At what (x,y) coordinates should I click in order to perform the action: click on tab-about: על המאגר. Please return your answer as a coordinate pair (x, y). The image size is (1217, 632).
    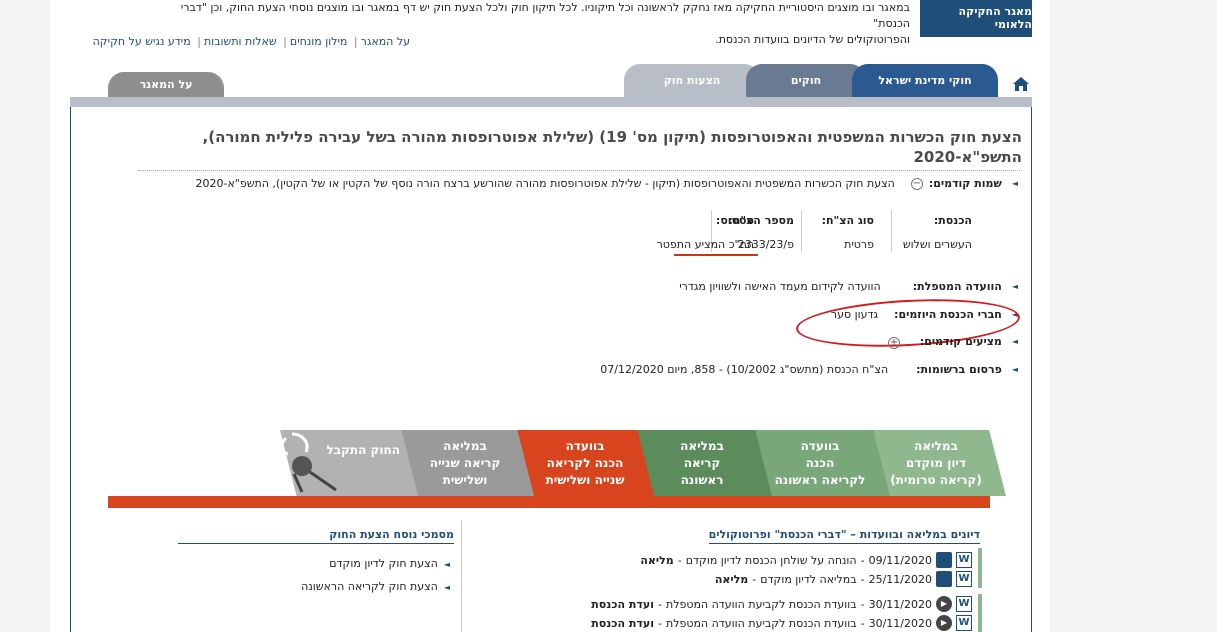
    Looking at the image, I should click on (166, 85).